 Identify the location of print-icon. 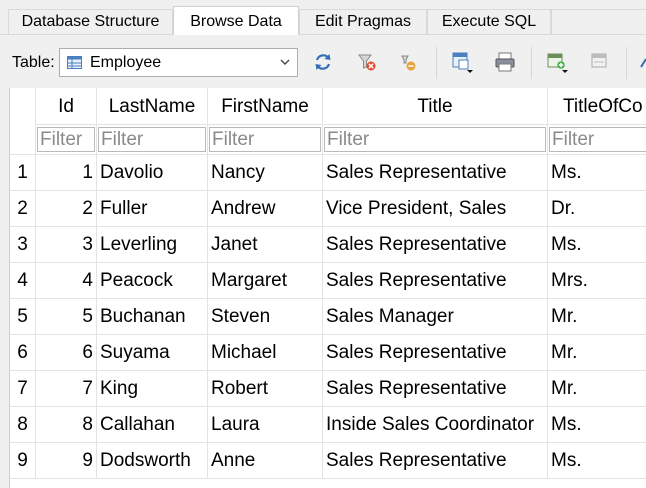
(505, 62).